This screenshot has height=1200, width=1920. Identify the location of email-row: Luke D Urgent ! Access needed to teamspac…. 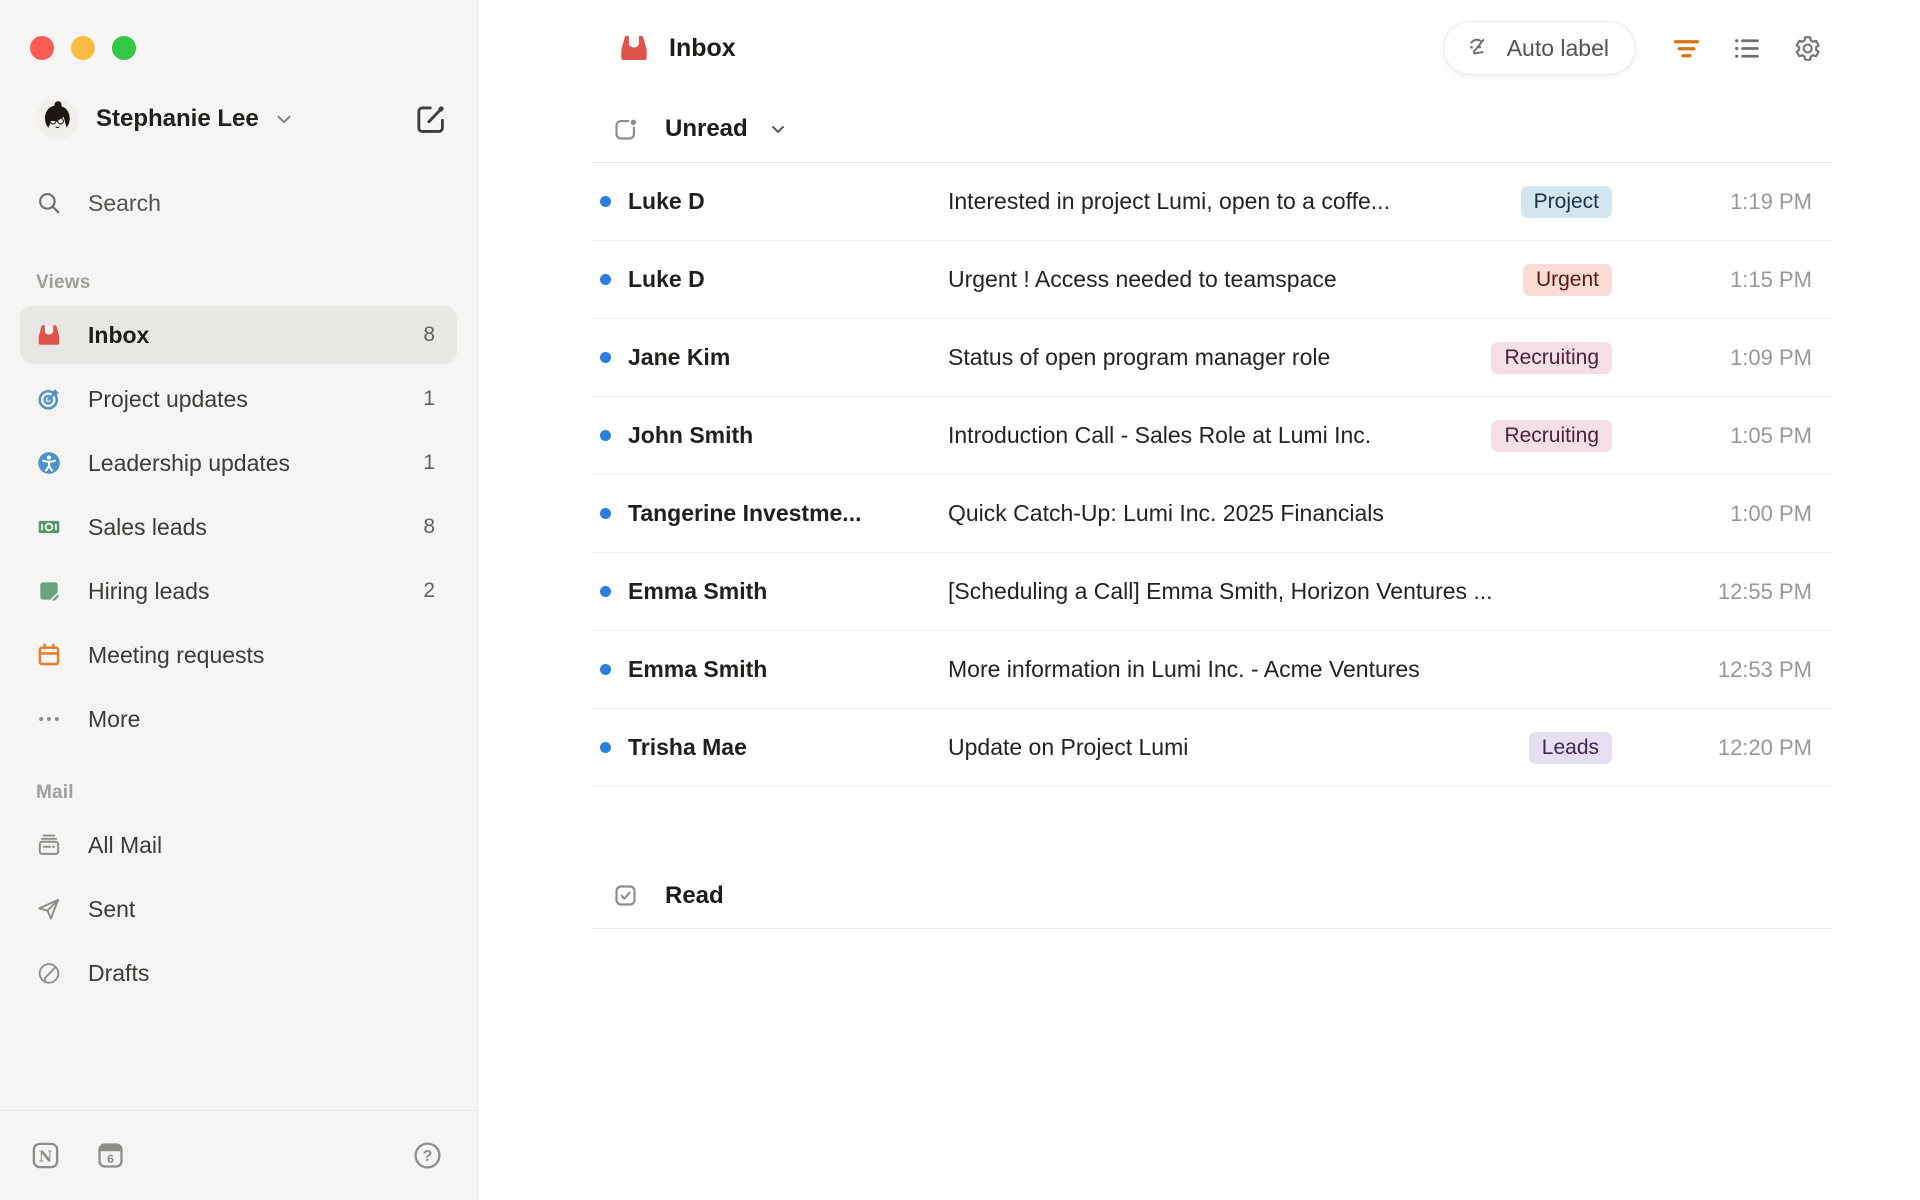
(1212, 280).